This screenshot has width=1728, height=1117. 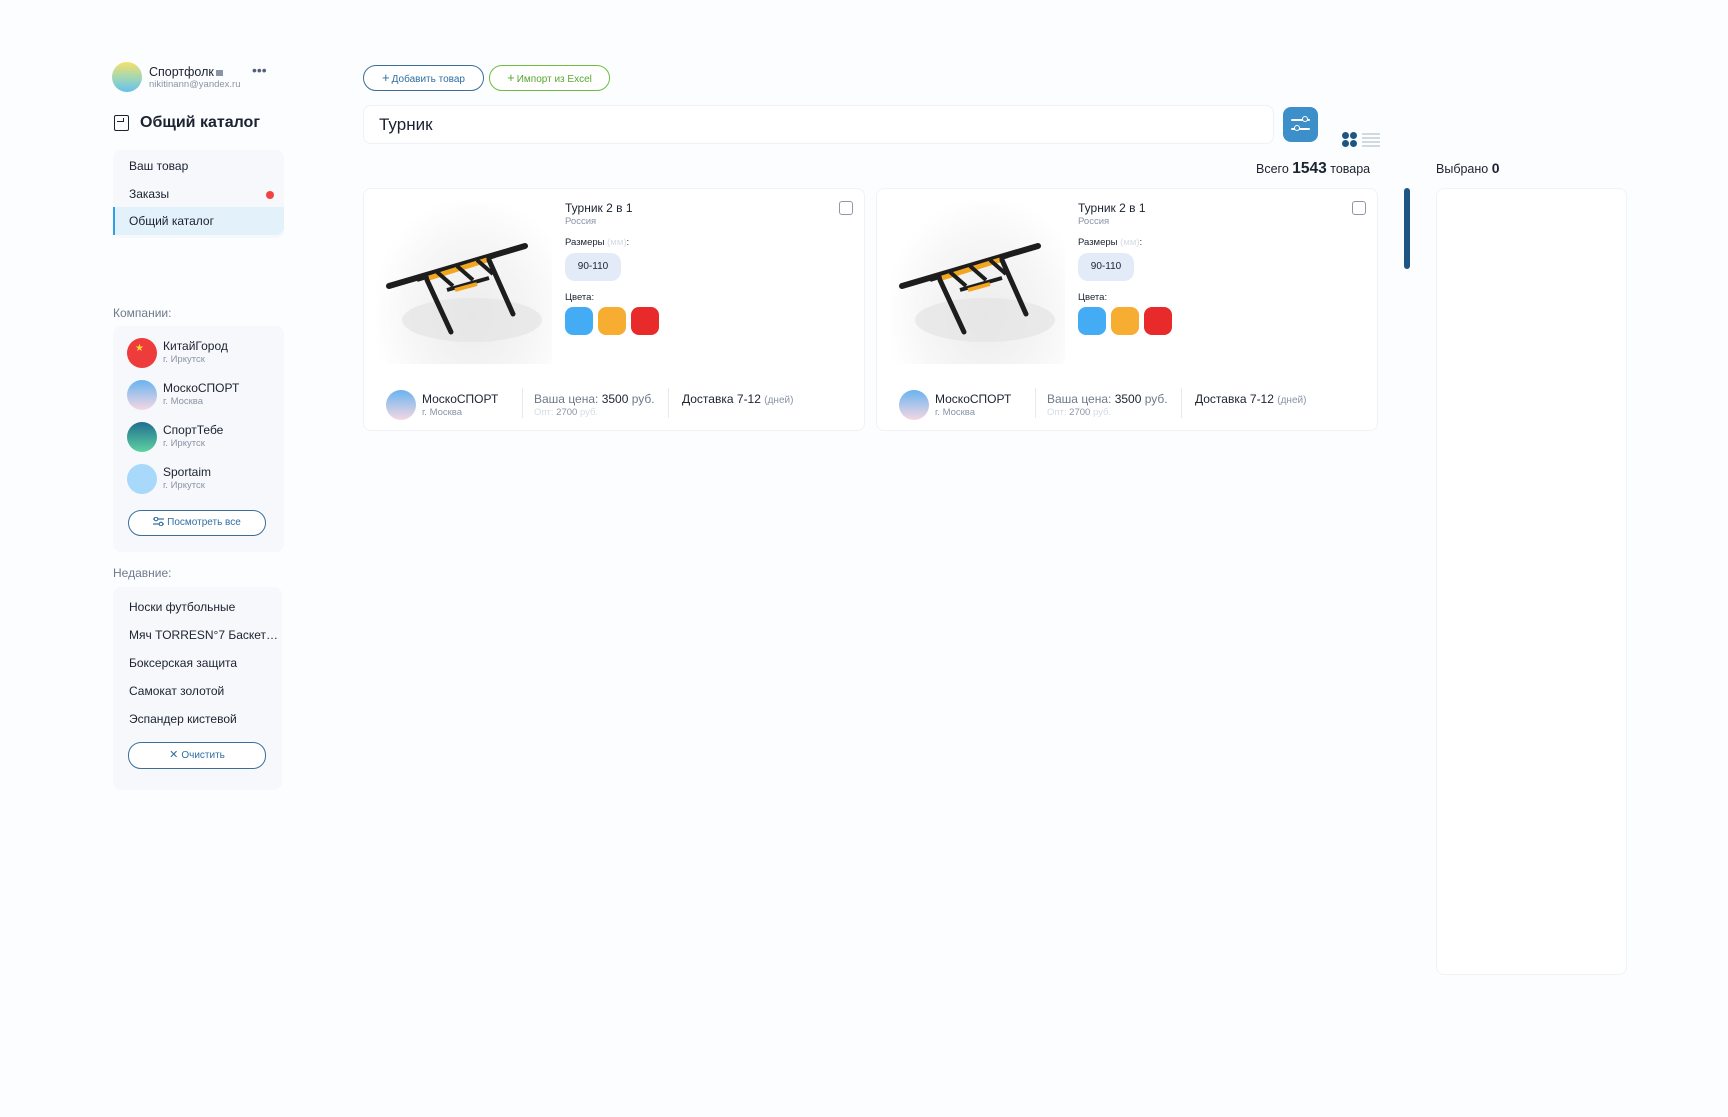 What do you see at coordinates (597, 242) in the screenshot?
I see `sizes-label: Размеры (мм):` at bounding box center [597, 242].